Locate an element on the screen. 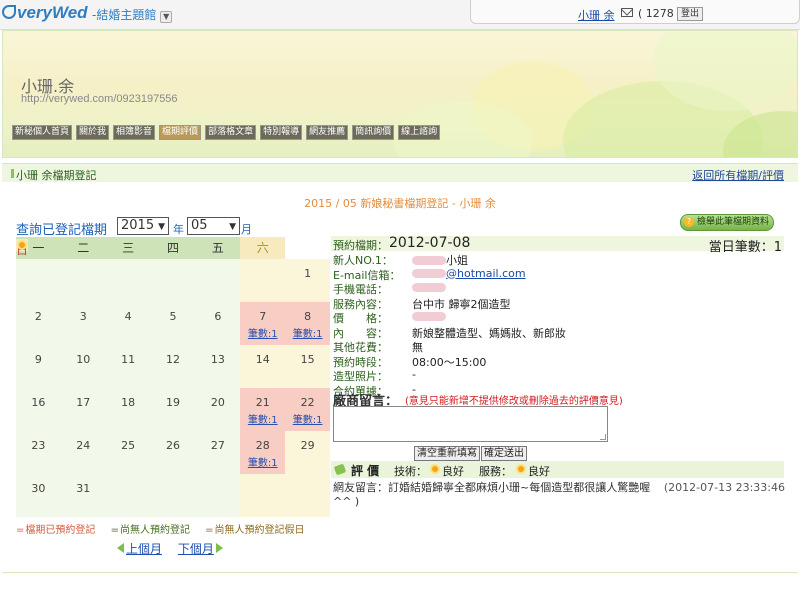 The height and width of the screenshot is (590, 800). calendar-day: 26 is located at coordinates (173, 452).